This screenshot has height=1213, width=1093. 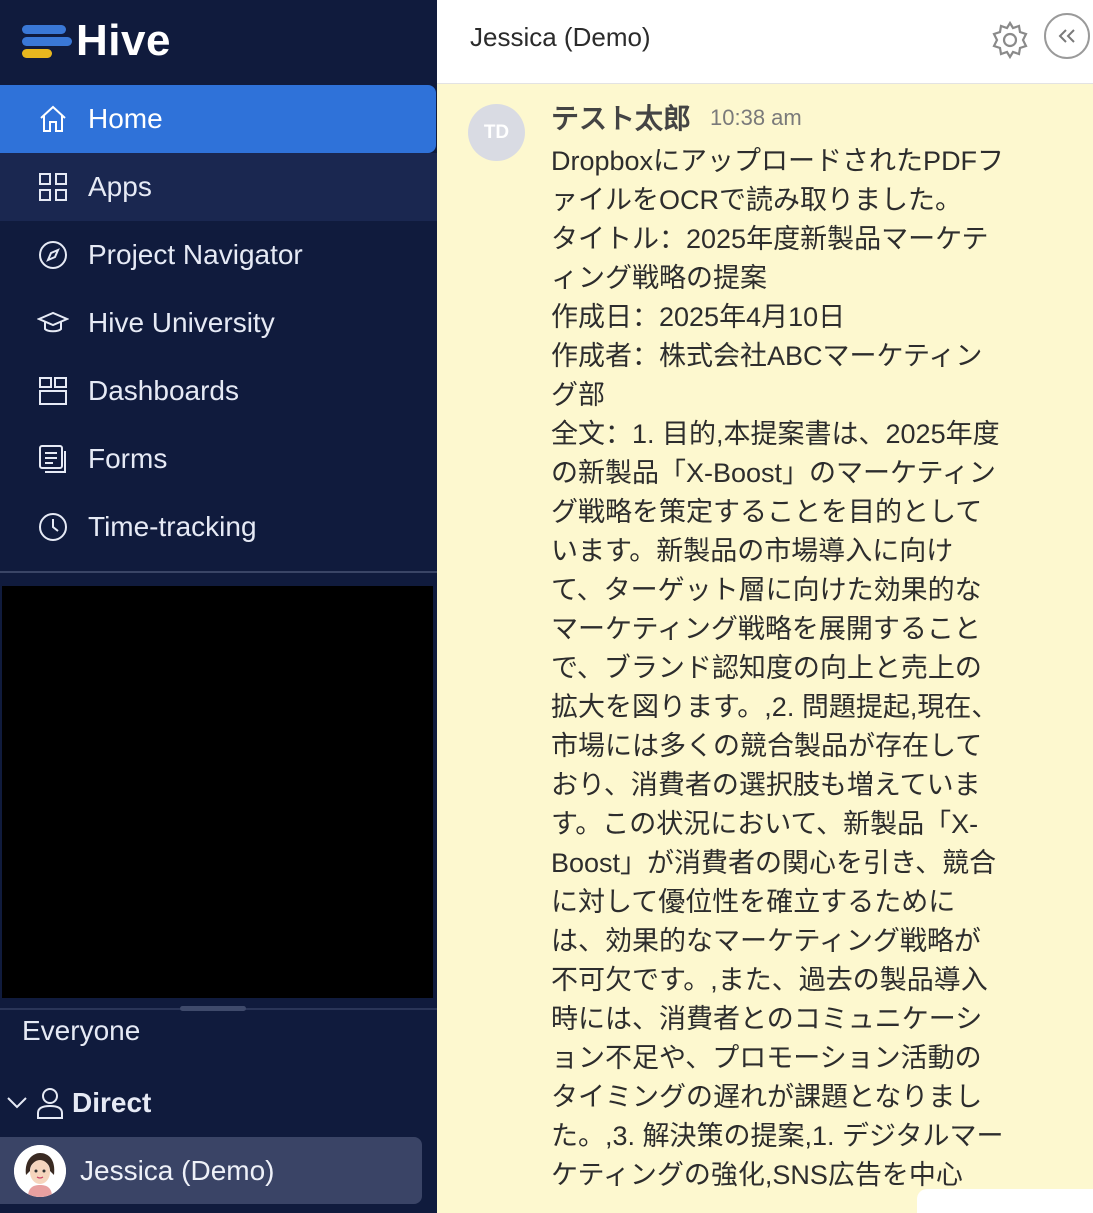 I want to click on resize-handle, so click(x=213, y=1008).